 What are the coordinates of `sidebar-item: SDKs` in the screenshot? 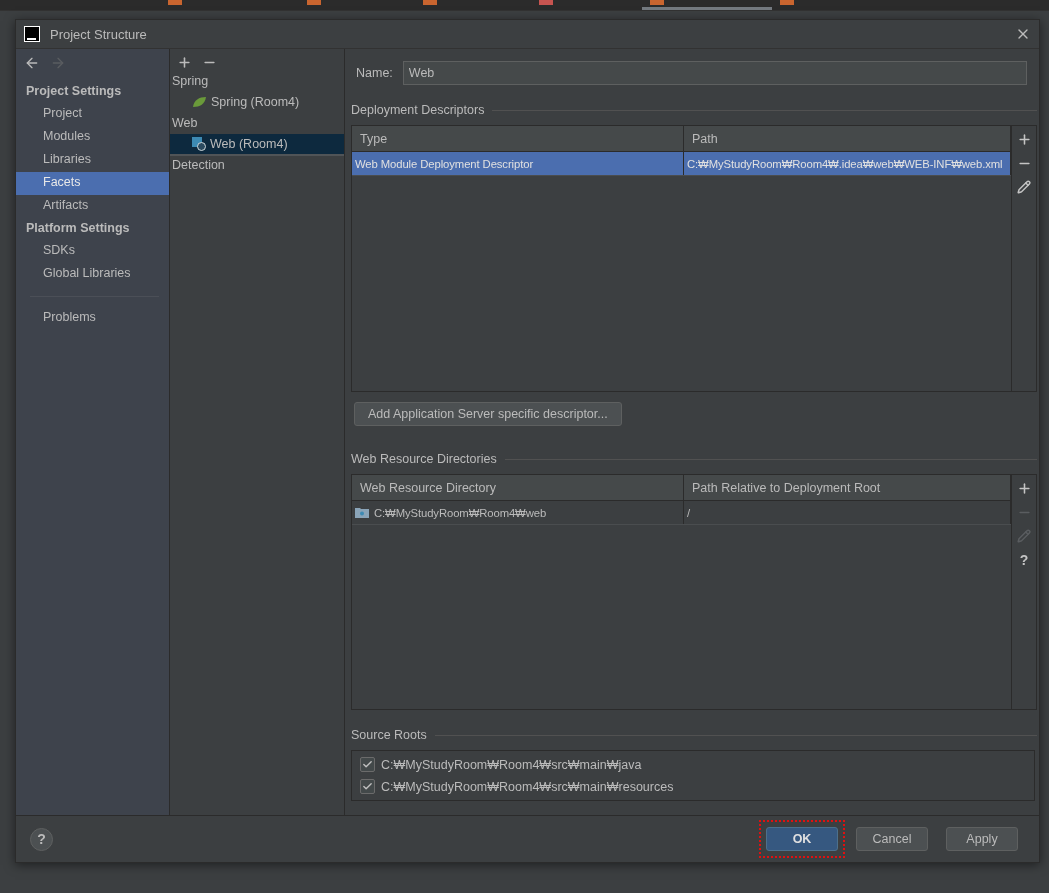 It's located at (92, 251).